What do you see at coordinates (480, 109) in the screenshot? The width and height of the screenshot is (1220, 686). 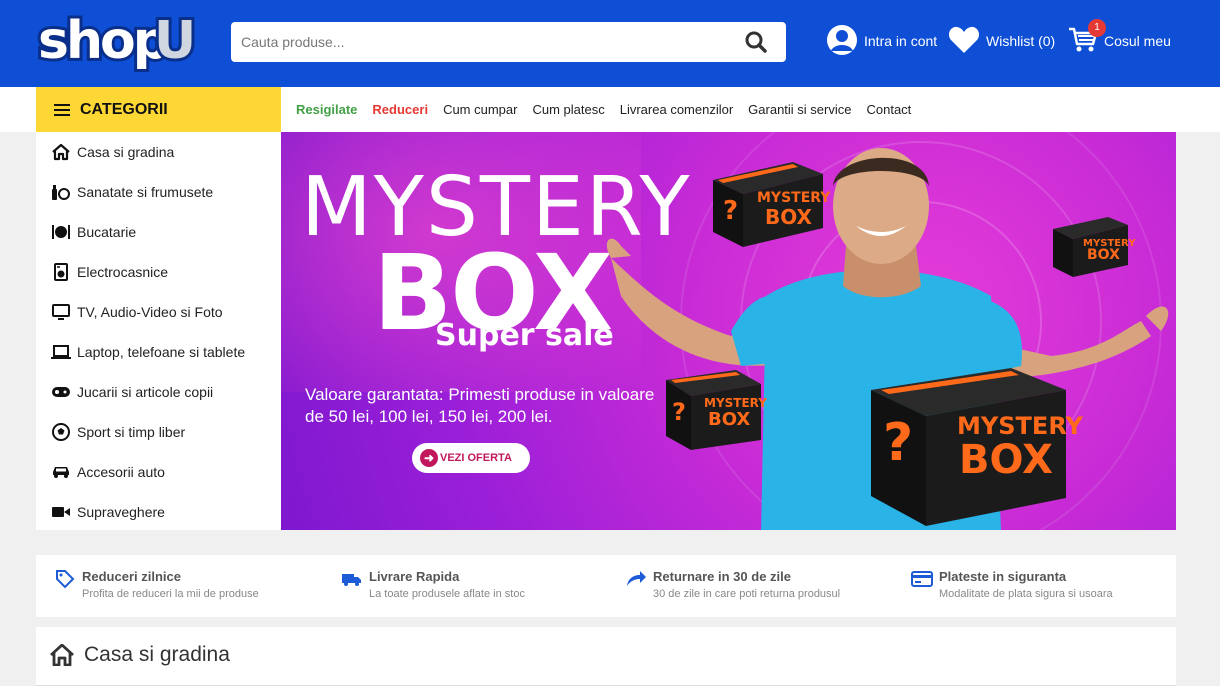 I see `nav-link-cum-cumpar: Cum cumpar` at bounding box center [480, 109].